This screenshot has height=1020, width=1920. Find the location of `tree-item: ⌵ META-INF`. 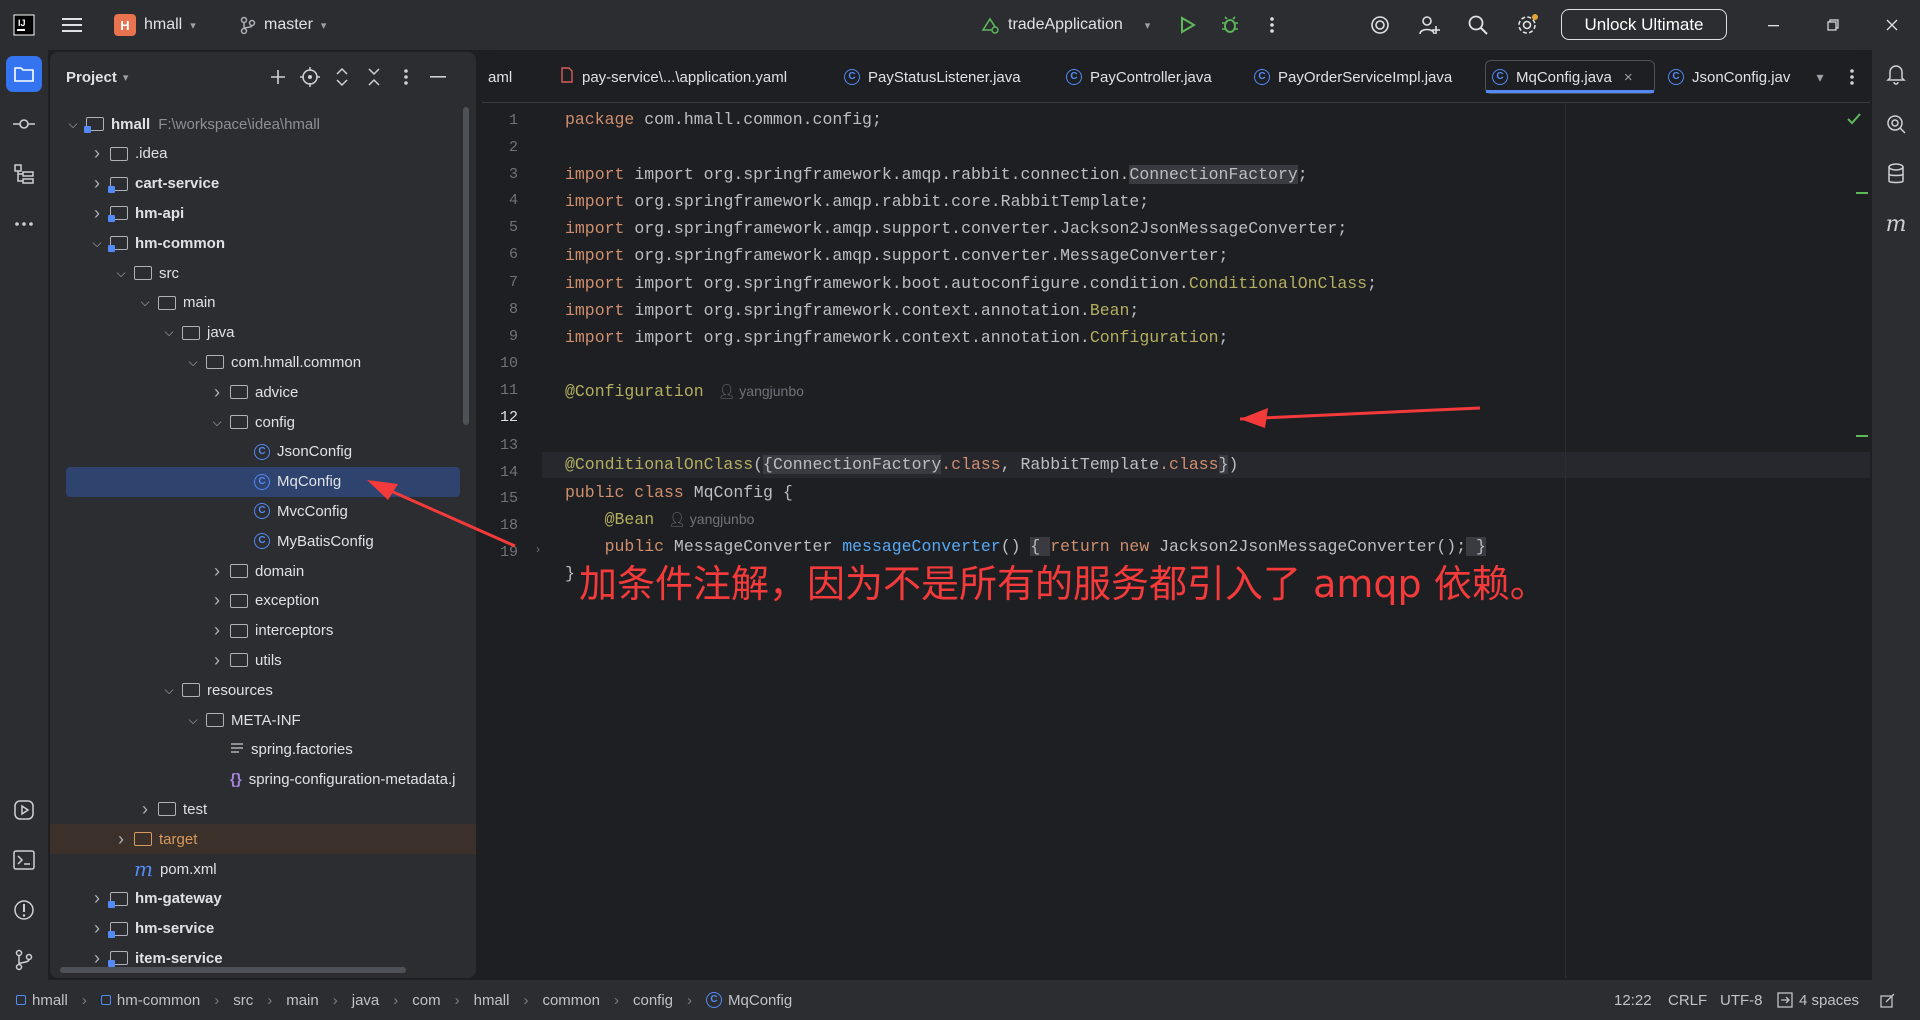

tree-item: ⌵ META-INF is located at coordinates (263, 720).